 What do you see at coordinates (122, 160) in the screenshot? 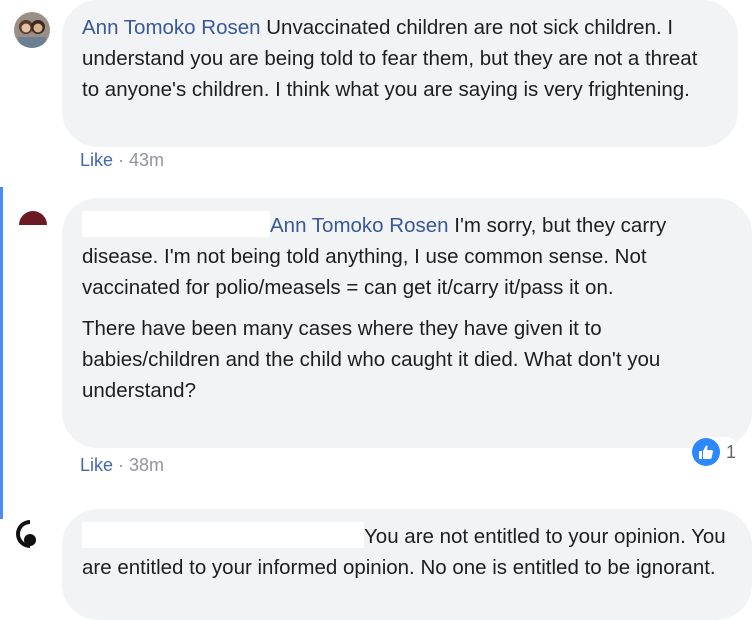
I see `comment-meta: Like · 43m` at bounding box center [122, 160].